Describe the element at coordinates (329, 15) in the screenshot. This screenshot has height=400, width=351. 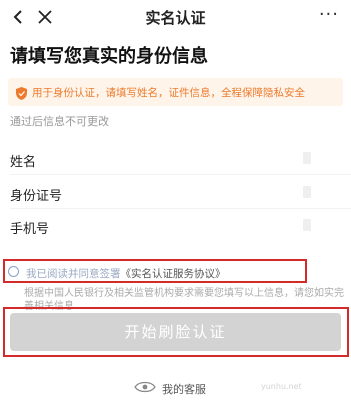
I see `more-icon: ···` at that location.